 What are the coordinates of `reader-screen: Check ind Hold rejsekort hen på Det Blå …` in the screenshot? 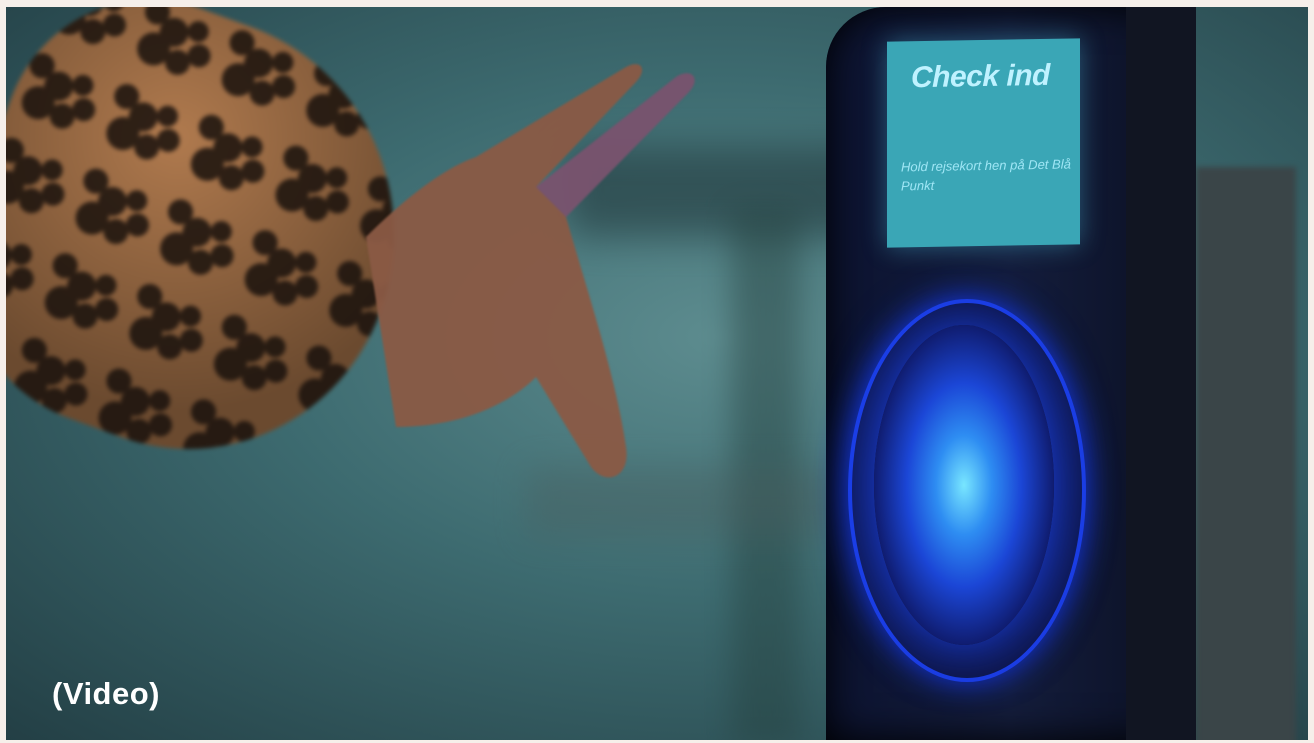 It's located at (983, 143).